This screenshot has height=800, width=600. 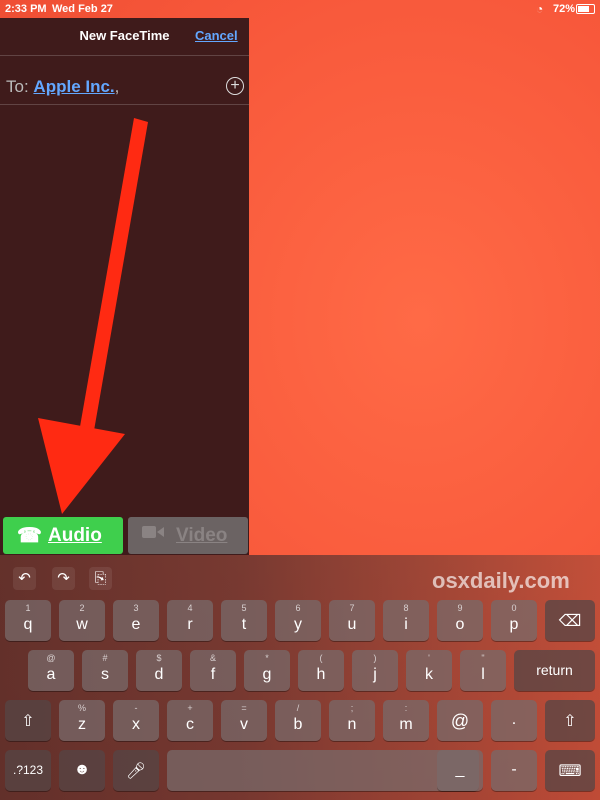 I want to click on key-label: g, so click(x=267, y=674).